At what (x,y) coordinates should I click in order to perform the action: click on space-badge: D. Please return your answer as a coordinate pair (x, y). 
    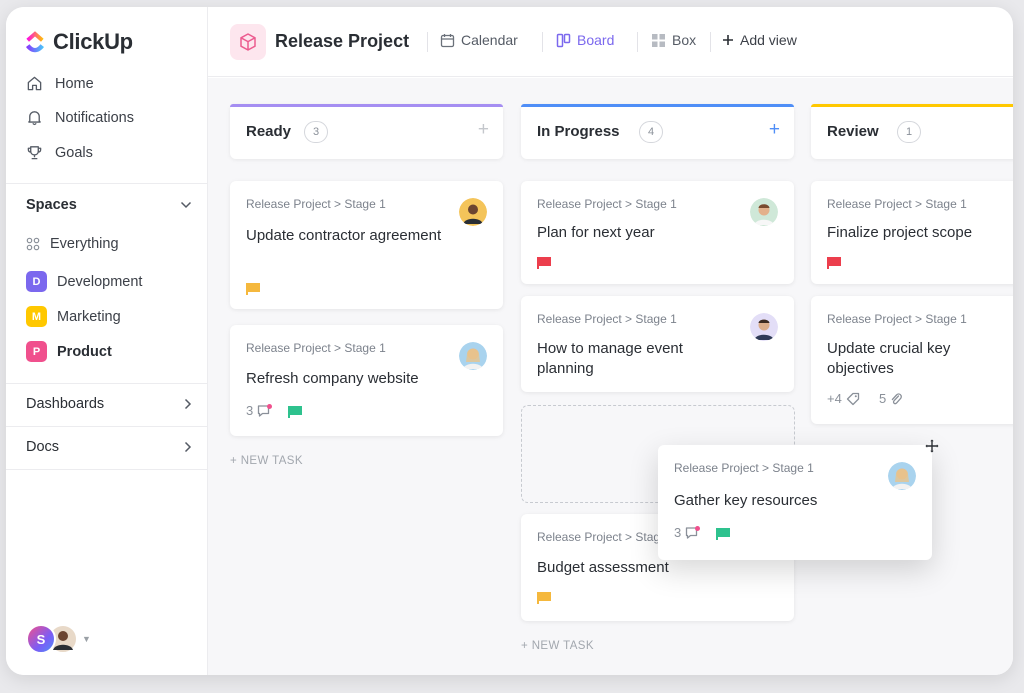
    Looking at the image, I should click on (36, 281).